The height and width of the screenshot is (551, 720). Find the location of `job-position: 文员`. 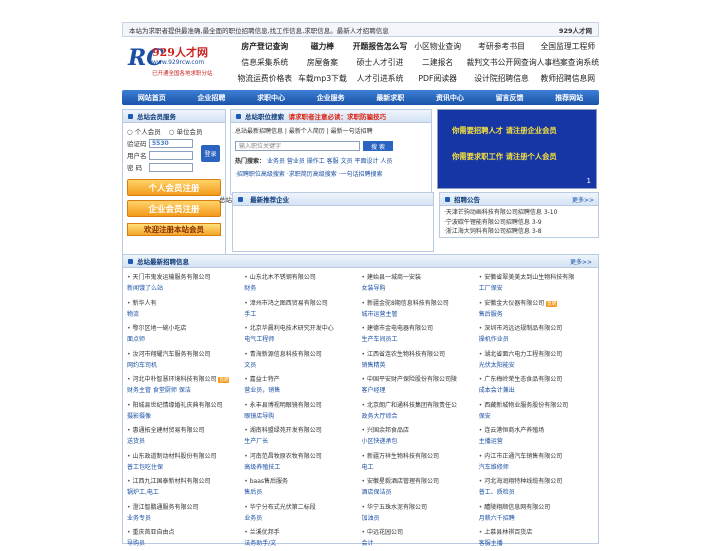

job-position: 文员 is located at coordinates (302, 364).